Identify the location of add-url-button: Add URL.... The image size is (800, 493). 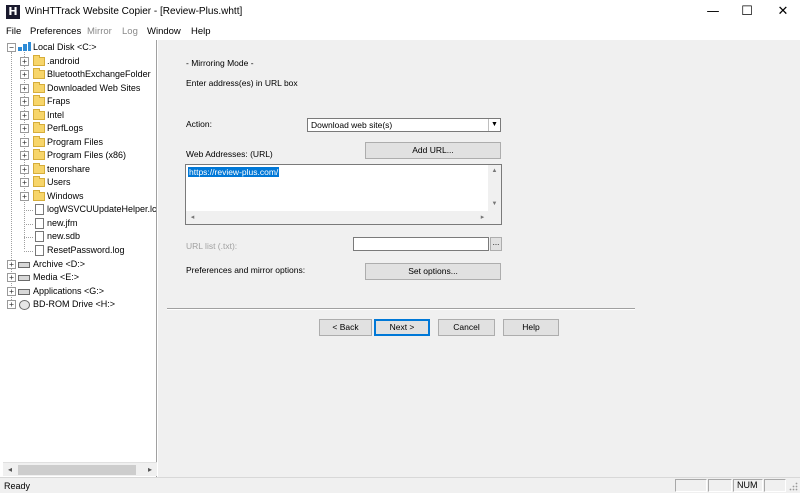
(433, 150).